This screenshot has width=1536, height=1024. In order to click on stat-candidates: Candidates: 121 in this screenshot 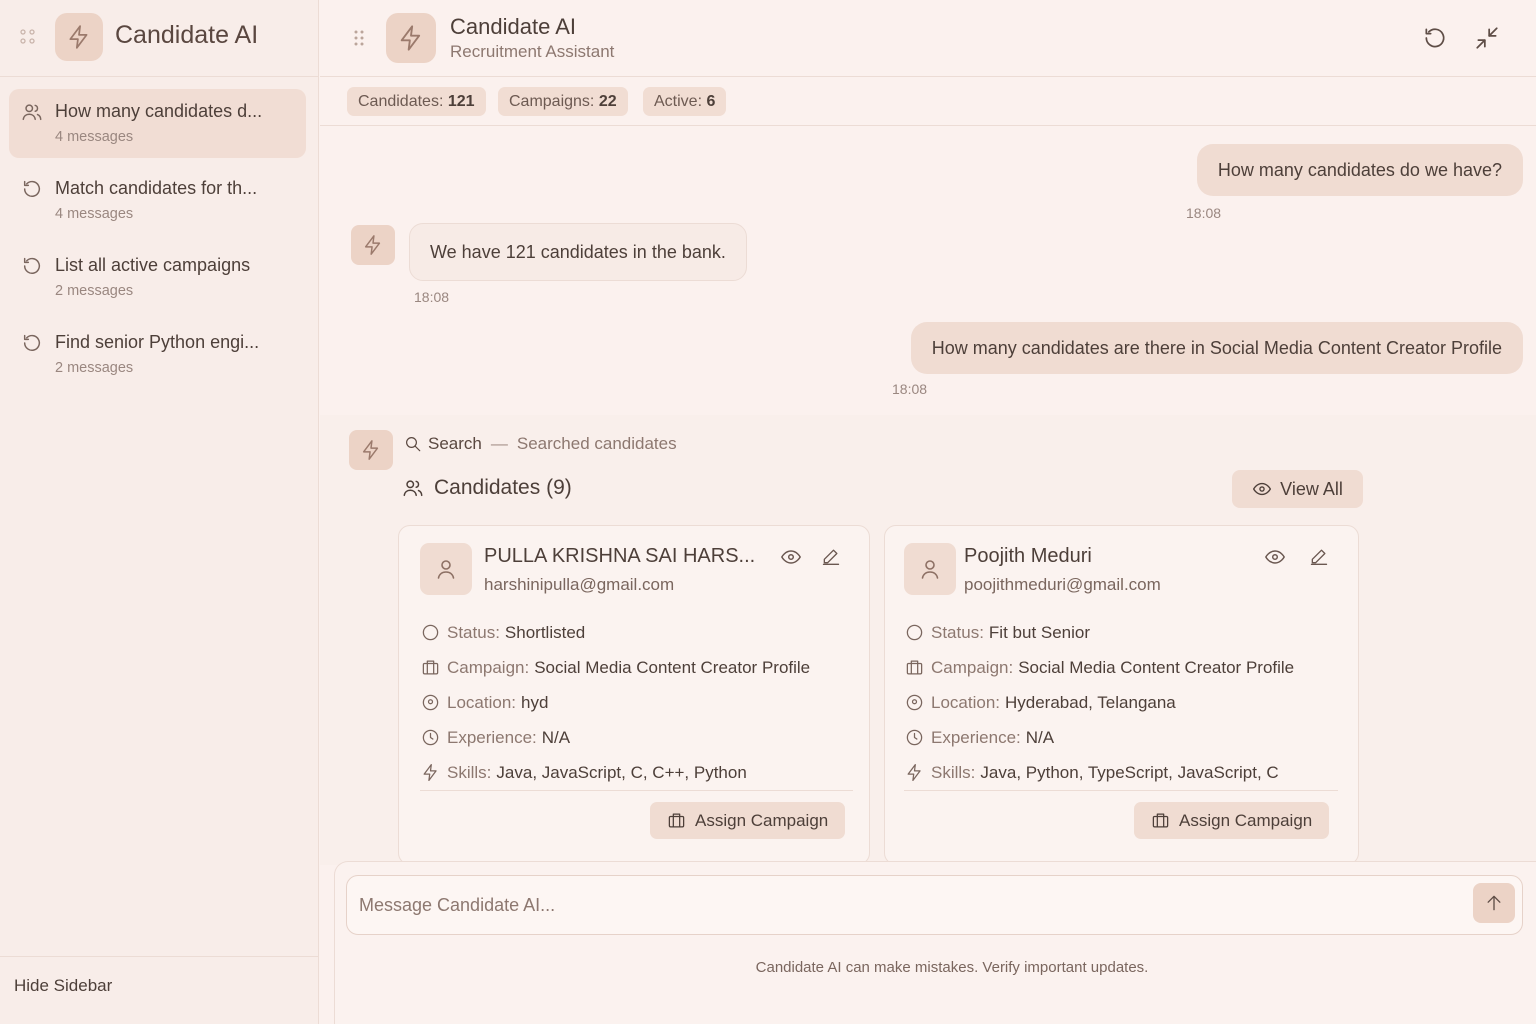, I will do `click(416, 101)`.